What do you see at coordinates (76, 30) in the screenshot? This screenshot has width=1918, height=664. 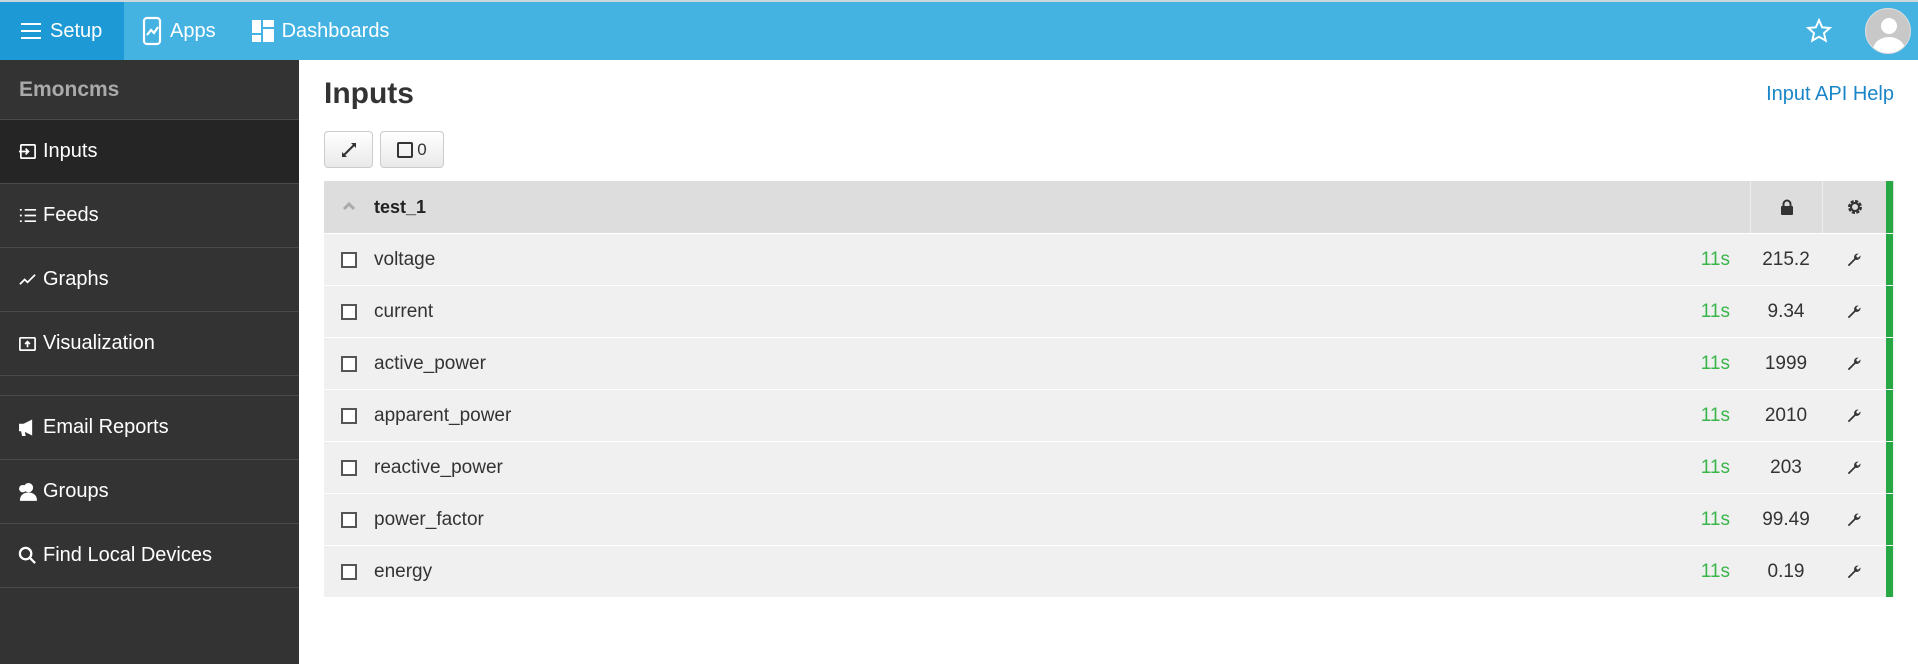 I see `nav-setup-label: Setup` at bounding box center [76, 30].